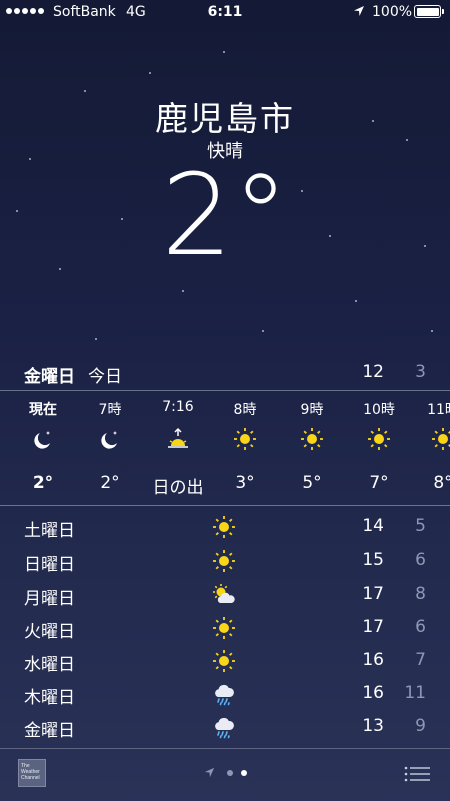 This screenshot has width=450, height=801. I want to click on today-low: 3, so click(420, 372).